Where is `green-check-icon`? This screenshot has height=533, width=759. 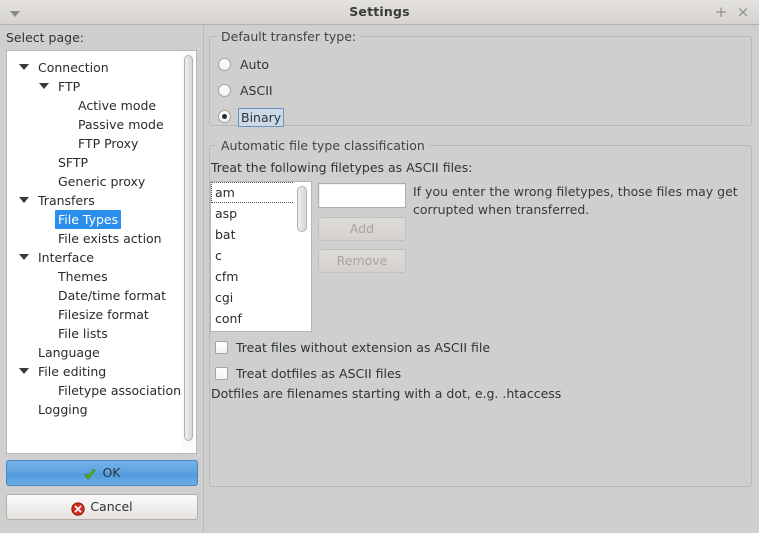 green-check-icon is located at coordinates (90, 473).